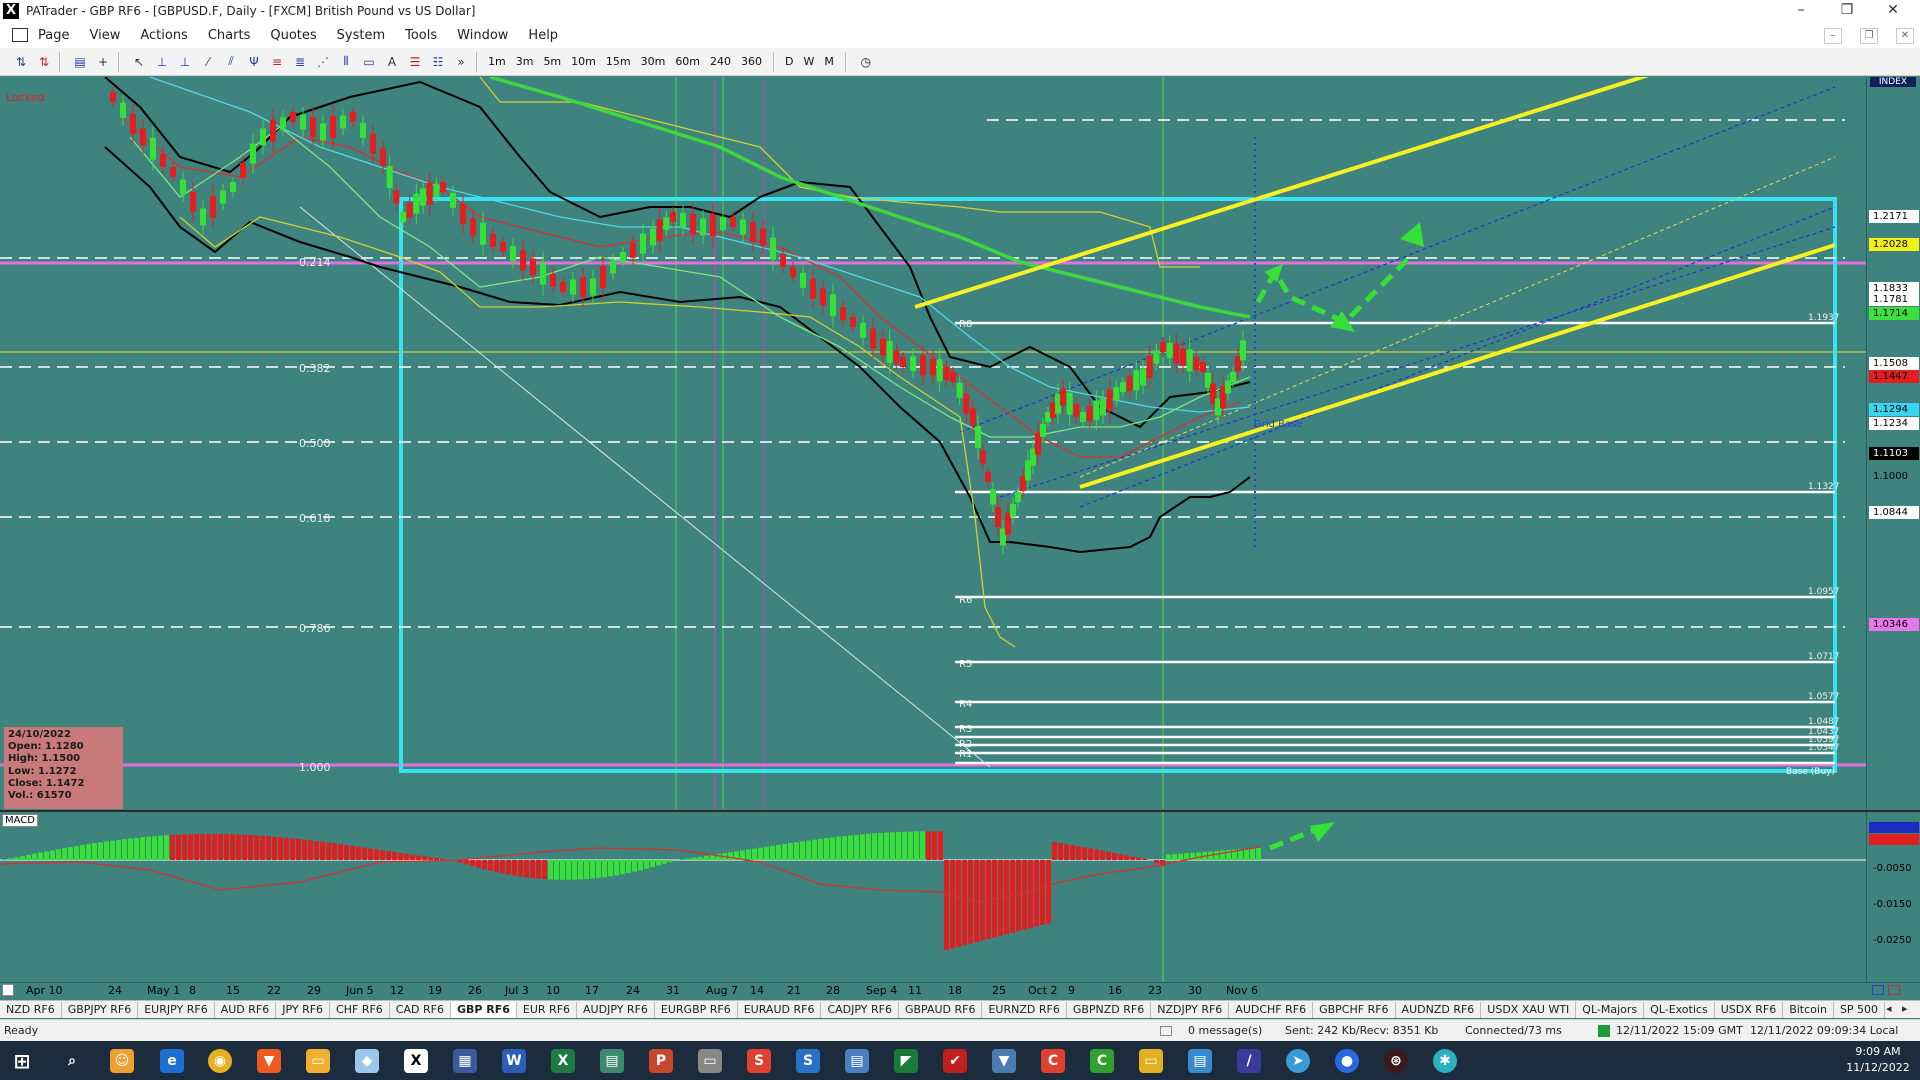  I want to click on gann-icon: ⋰, so click(323, 62).